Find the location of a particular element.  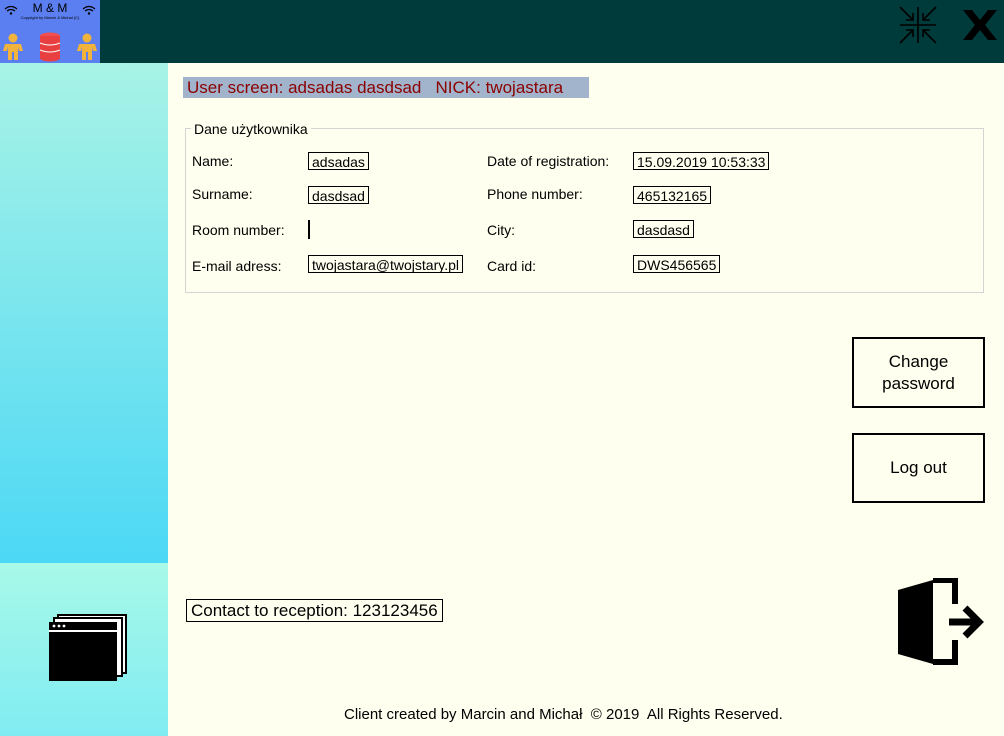

surname-label: Surname: is located at coordinates (222, 194).